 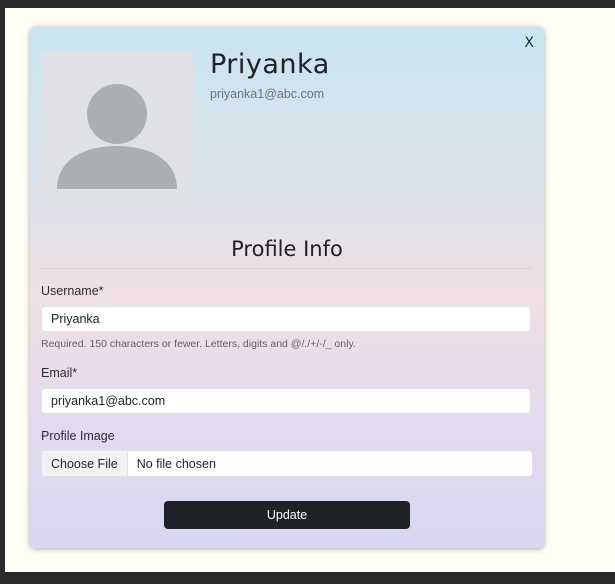 What do you see at coordinates (270, 64) in the screenshot?
I see `profile-name: Priyanka` at bounding box center [270, 64].